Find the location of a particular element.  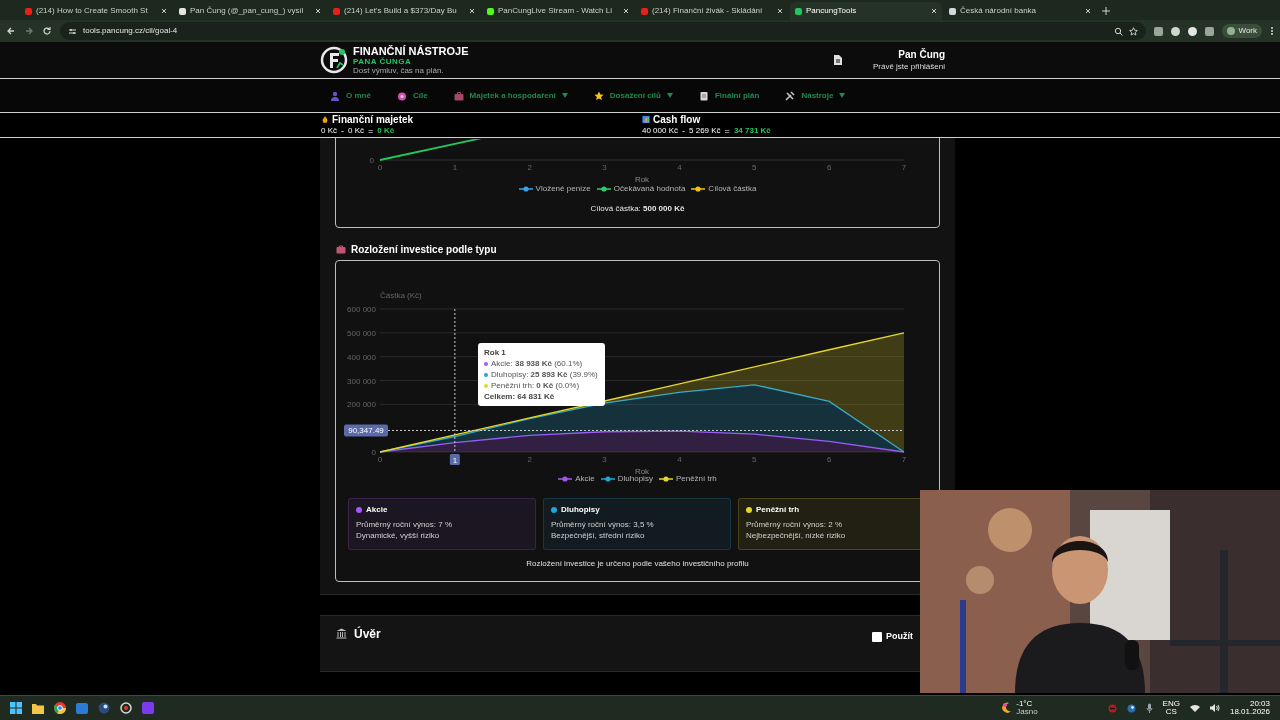

browser-tab: (214) Finanční živák - Skládání is located at coordinates (712, 11).